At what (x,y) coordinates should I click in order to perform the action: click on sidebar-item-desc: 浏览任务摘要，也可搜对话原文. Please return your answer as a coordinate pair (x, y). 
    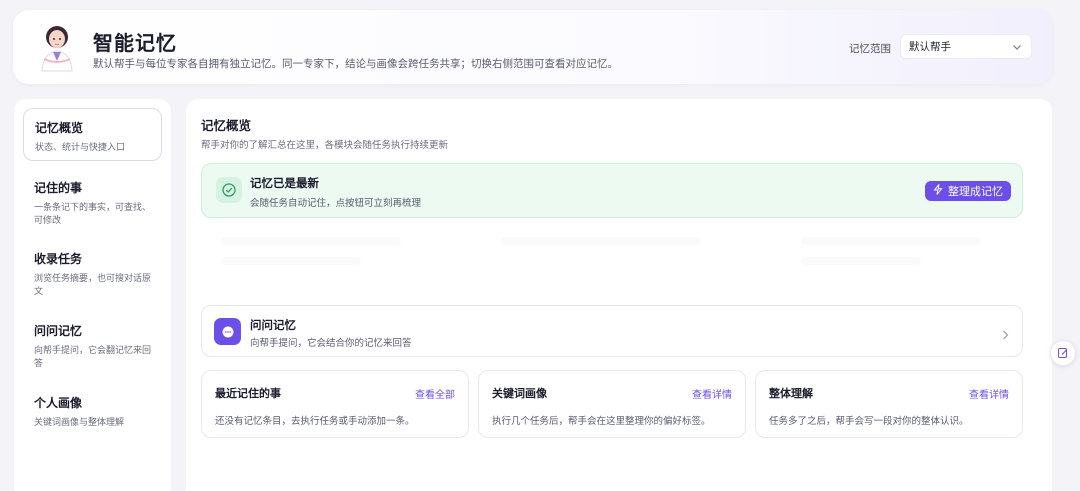
    Looking at the image, I should click on (93, 285).